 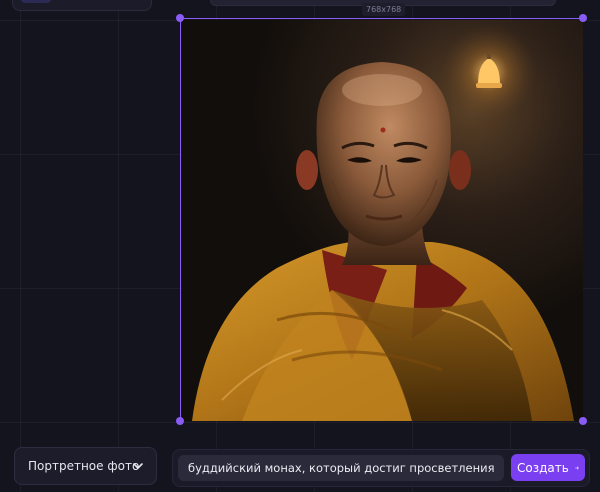 What do you see at coordinates (583, 421) in the screenshot?
I see `resize-handle-bottom-right` at bounding box center [583, 421].